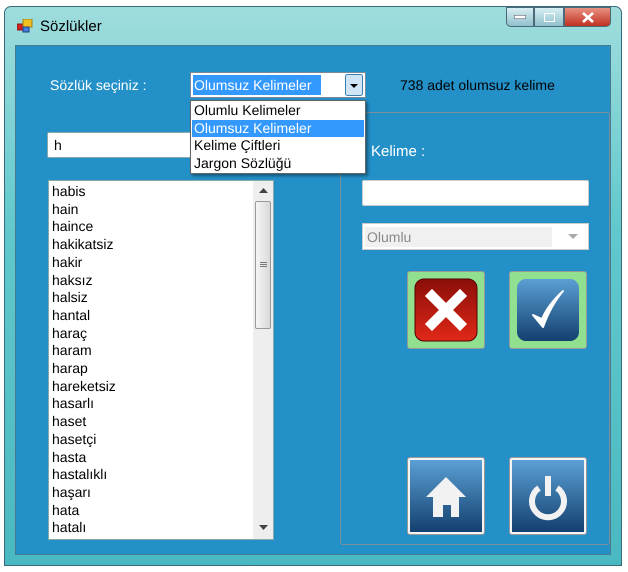 The width and height of the screenshot is (628, 572). I want to click on minimize-icon, so click(520, 17).